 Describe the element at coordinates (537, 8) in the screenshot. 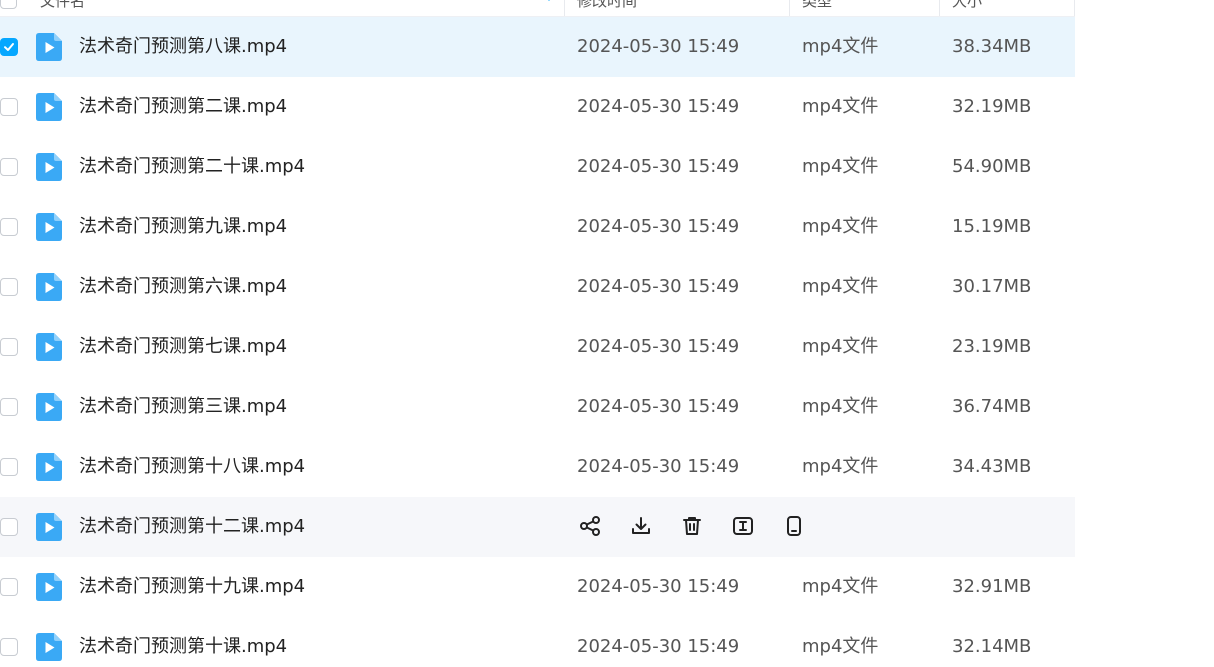

I see `table-header: 文件名 修改时间 类型 大小` at that location.